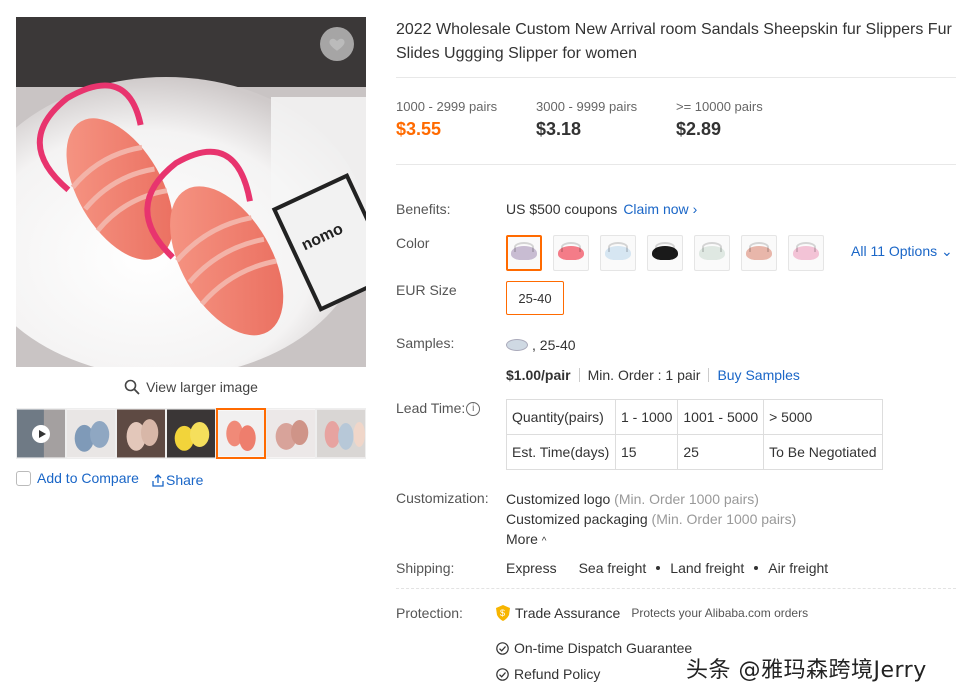 This screenshot has width=972, height=700. What do you see at coordinates (425, 343) in the screenshot?
I see `samples-label: Samples:` at bounding box center [425, 343].